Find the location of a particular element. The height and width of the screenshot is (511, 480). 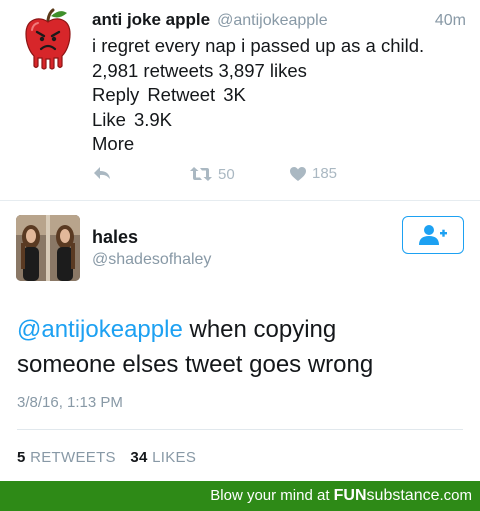

reply-retweet-line: Reply Retweet 3K is located at coordinates (282, 95).